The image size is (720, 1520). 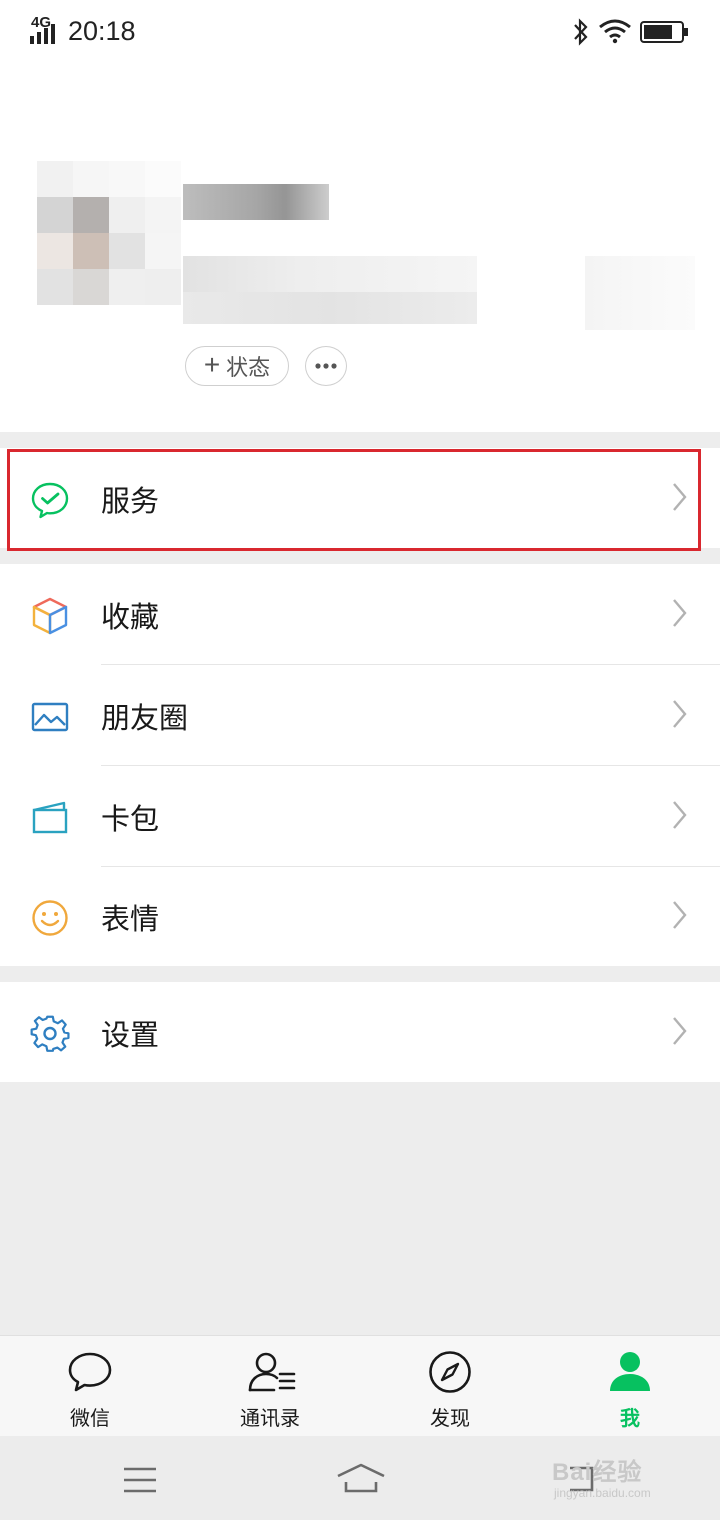 I want to click on annotation-highlight-box, so click(x=354, y=500).